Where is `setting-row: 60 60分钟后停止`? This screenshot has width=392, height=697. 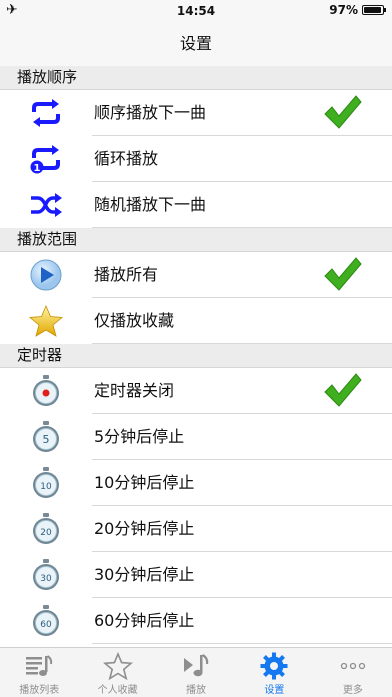
setting-row: 60 60分钟后停止 is located at coordinates (196, 621).